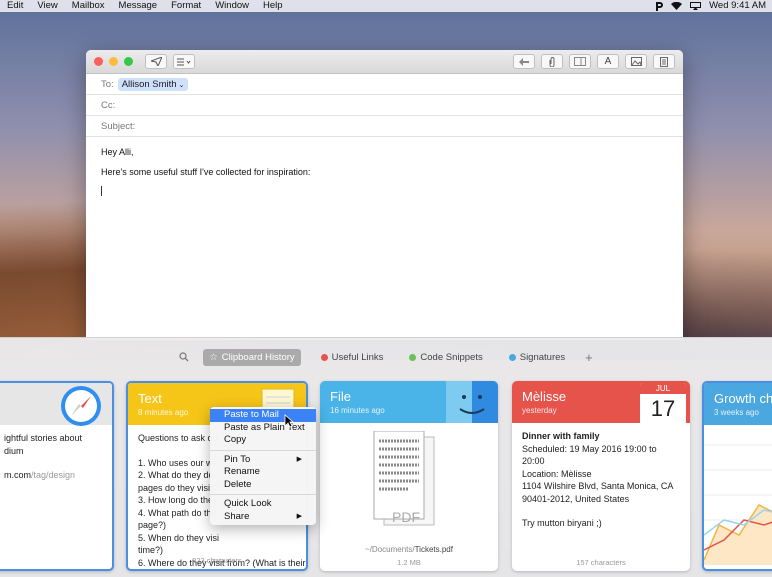 The height and width of the screenshot is (577, 772). Describe the element at coordinates (15, 6) in the screenshot. I see `menu-edit: Edit` at that location.